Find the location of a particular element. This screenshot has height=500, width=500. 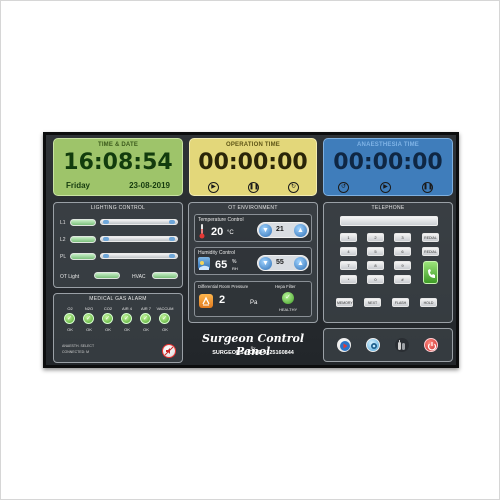

temperature-label: Temperature Control is located at coordinates (221, 220).